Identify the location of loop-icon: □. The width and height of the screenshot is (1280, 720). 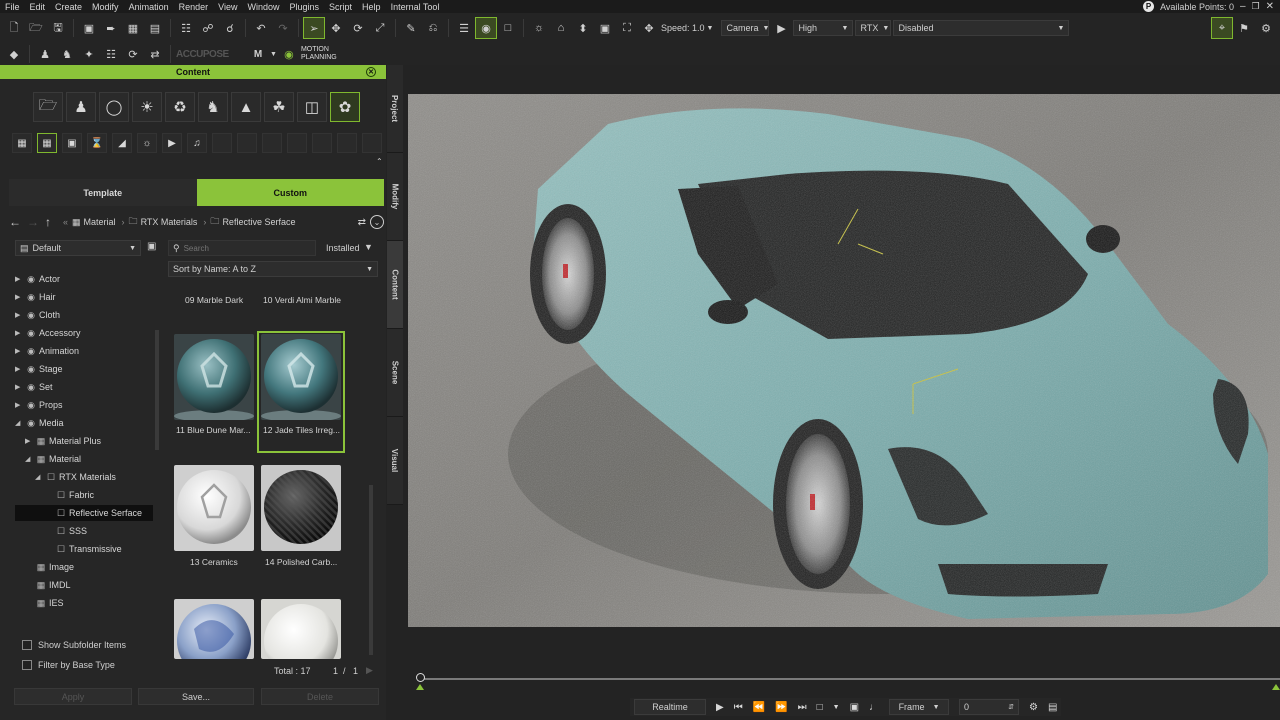
(820, 707).